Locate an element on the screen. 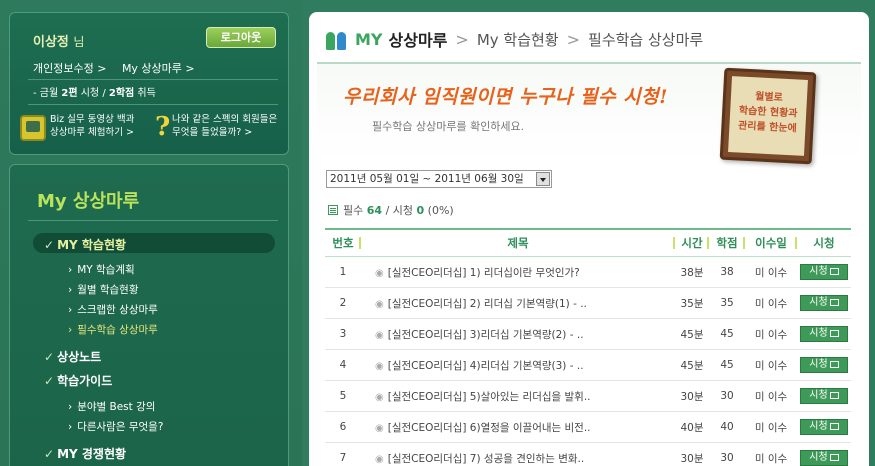 This screenshot has width=875, height=466. sidebar-item-note: ✓ 상상노트 is located at coordinates (72, 356).